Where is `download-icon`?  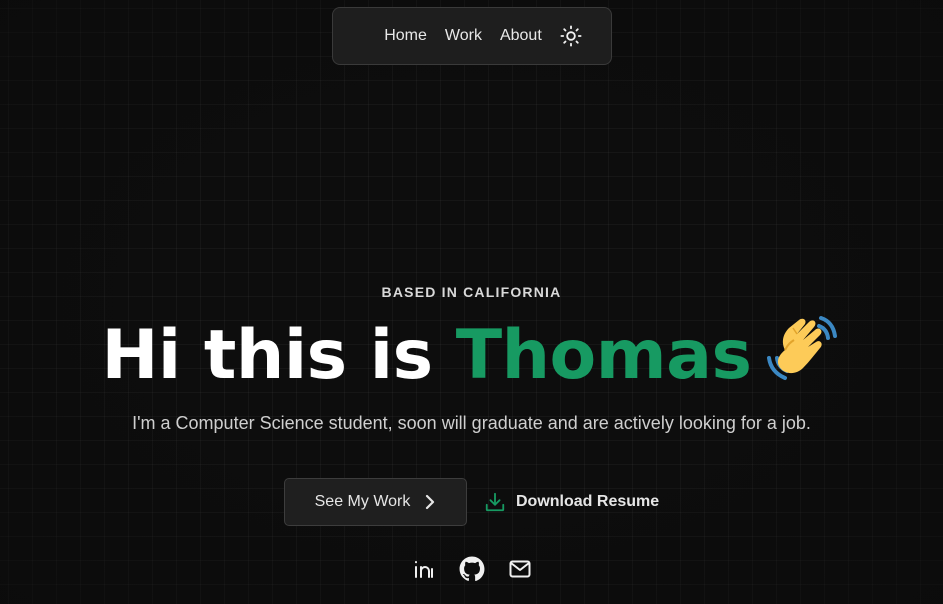 download-icon is located at coordinates (495, 502).